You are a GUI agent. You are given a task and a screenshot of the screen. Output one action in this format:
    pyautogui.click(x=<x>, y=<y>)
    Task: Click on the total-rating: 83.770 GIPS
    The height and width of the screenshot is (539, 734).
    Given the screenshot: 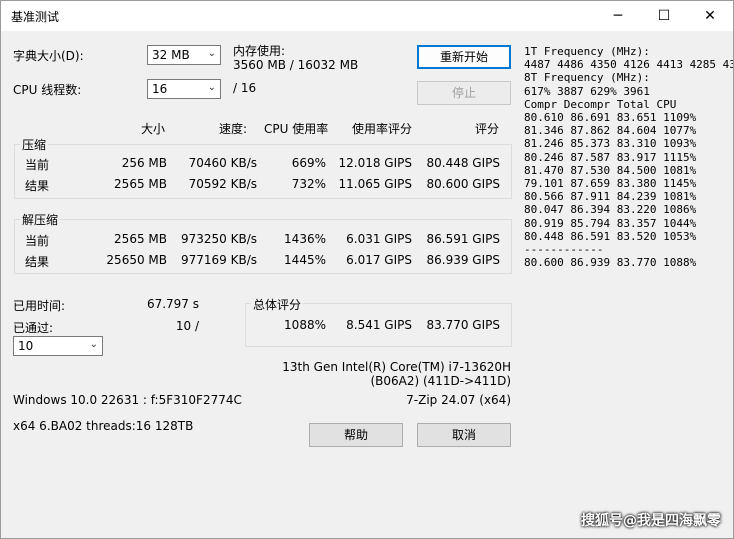 What is the action you would take?
    pyautogui.click(x=463, y=325)
    